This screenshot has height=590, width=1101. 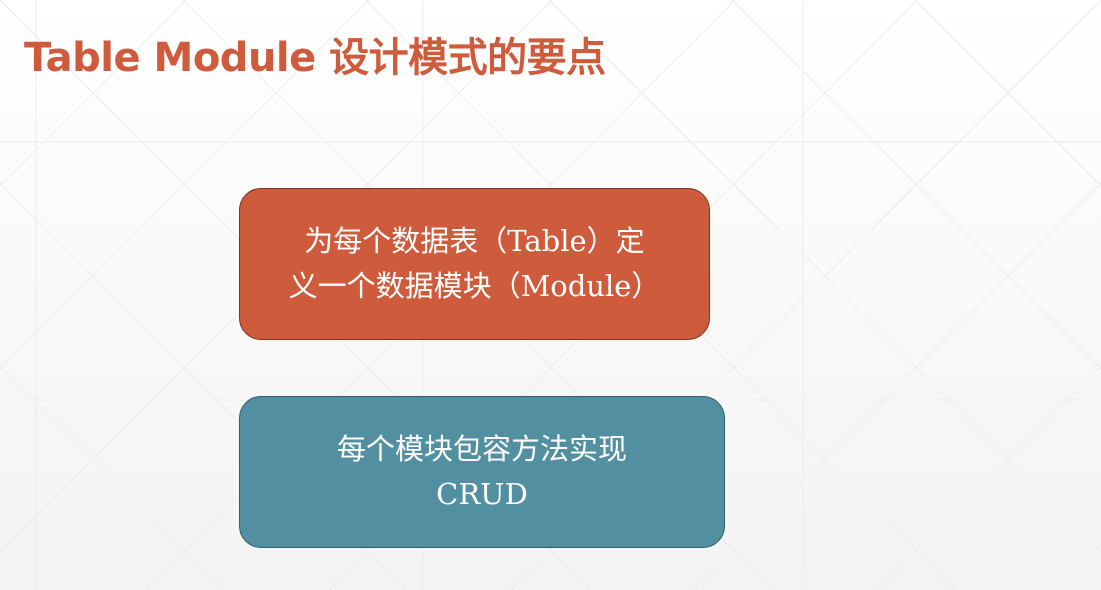 I want to click on crud-methods-box-text: 每个模块包容方法实现 CRUD, so click(x=482, y=472).